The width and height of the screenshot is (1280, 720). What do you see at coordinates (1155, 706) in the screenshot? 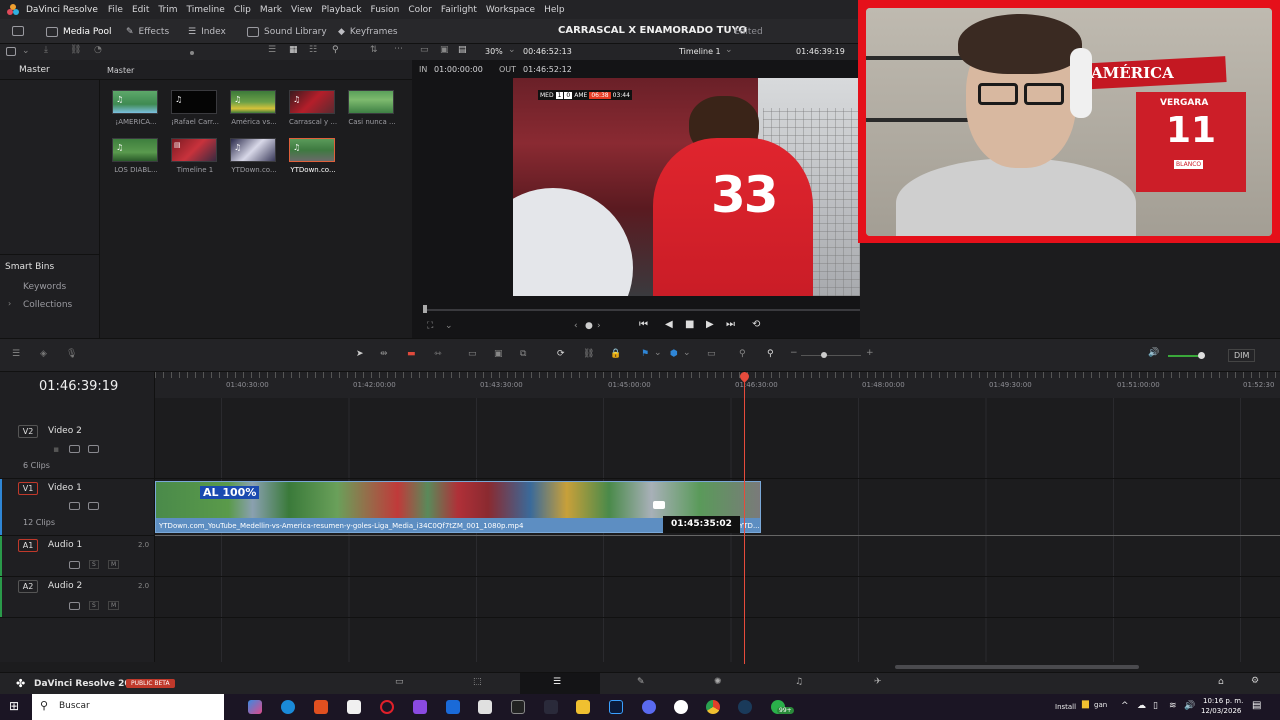
I see `battery-icon: ▯` at bounding box center [1155, 706].